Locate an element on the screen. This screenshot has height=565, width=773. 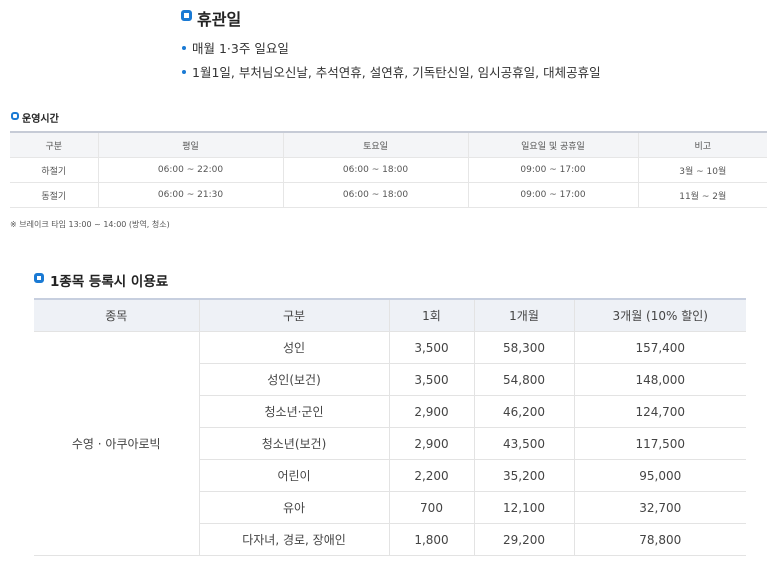
column-header: 비고 is located at coordinates (702, 145).